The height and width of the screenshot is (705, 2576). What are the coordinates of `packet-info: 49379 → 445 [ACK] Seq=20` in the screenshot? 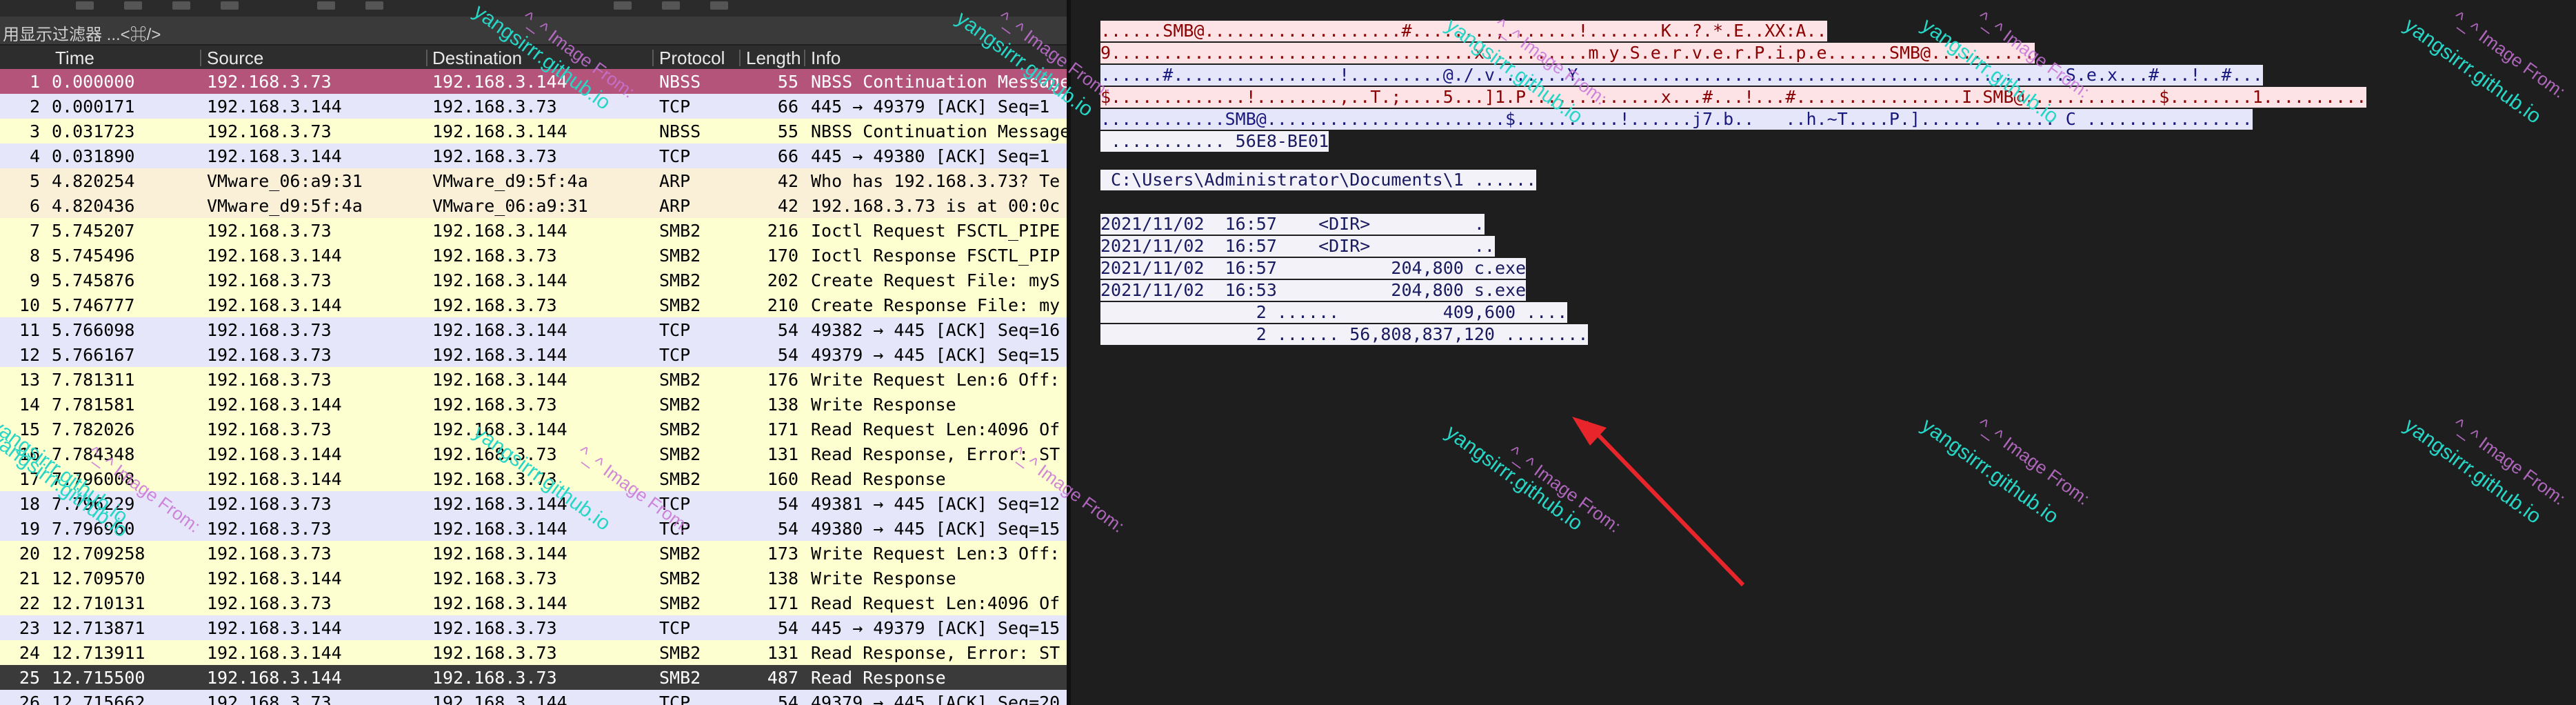 It's located at (935, 699).